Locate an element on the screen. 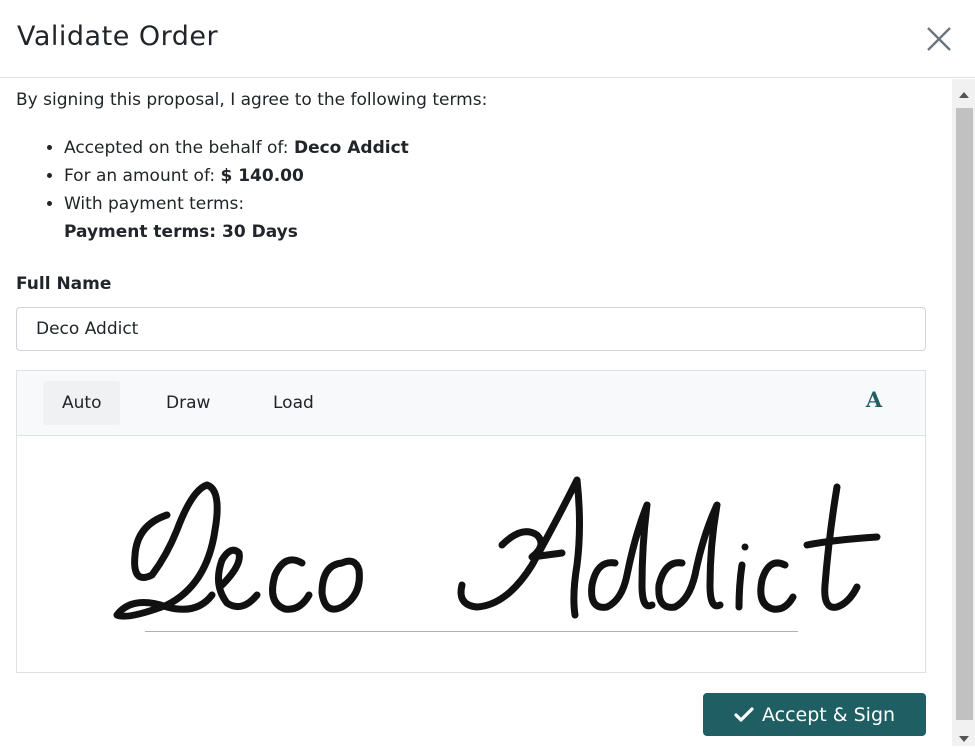 This screenshot has height=749, width=975. signature-baseline is located at coordinates (471, 631).